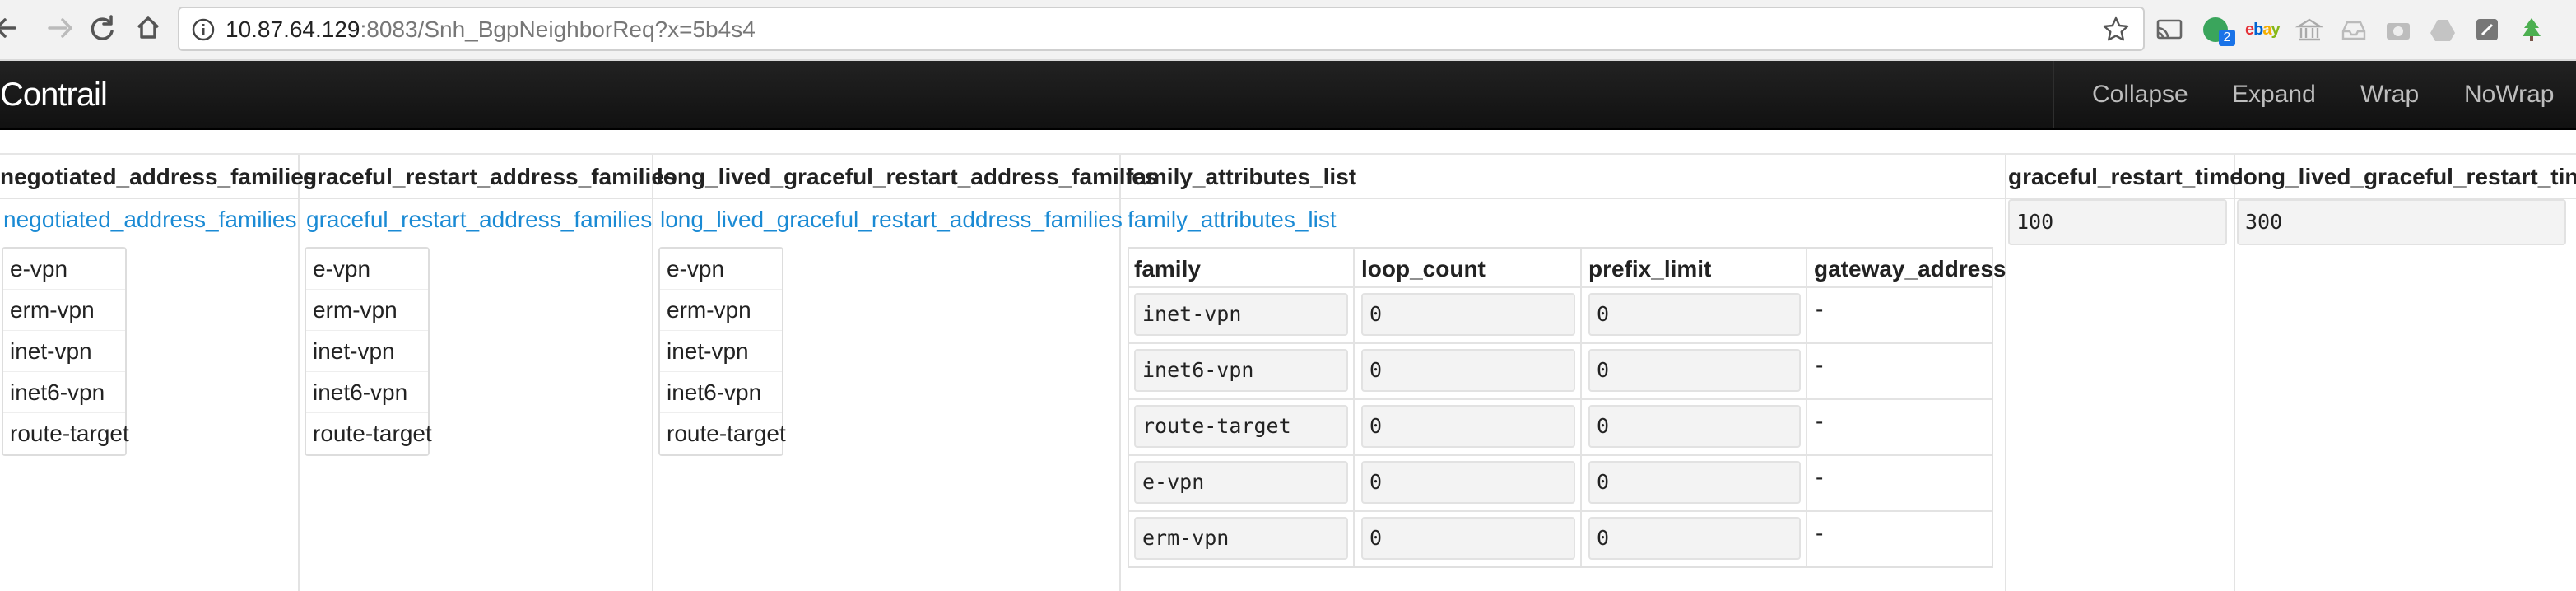 The height and width of the screenshot is (591, 2576). What do you see at coordinates (1232, 220) in the screenshot?
I see `family-attributes-list-toggle: family_attributes_list` at bounding box center [1232, 220].